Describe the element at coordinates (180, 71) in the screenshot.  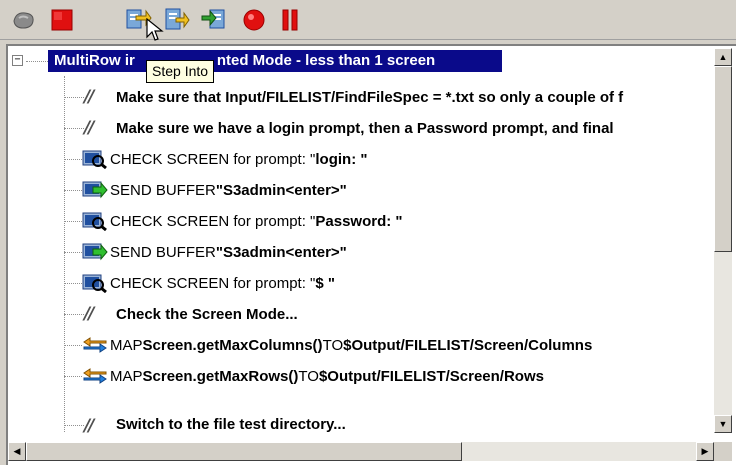
I see `tooltip: Step Into` at that location.